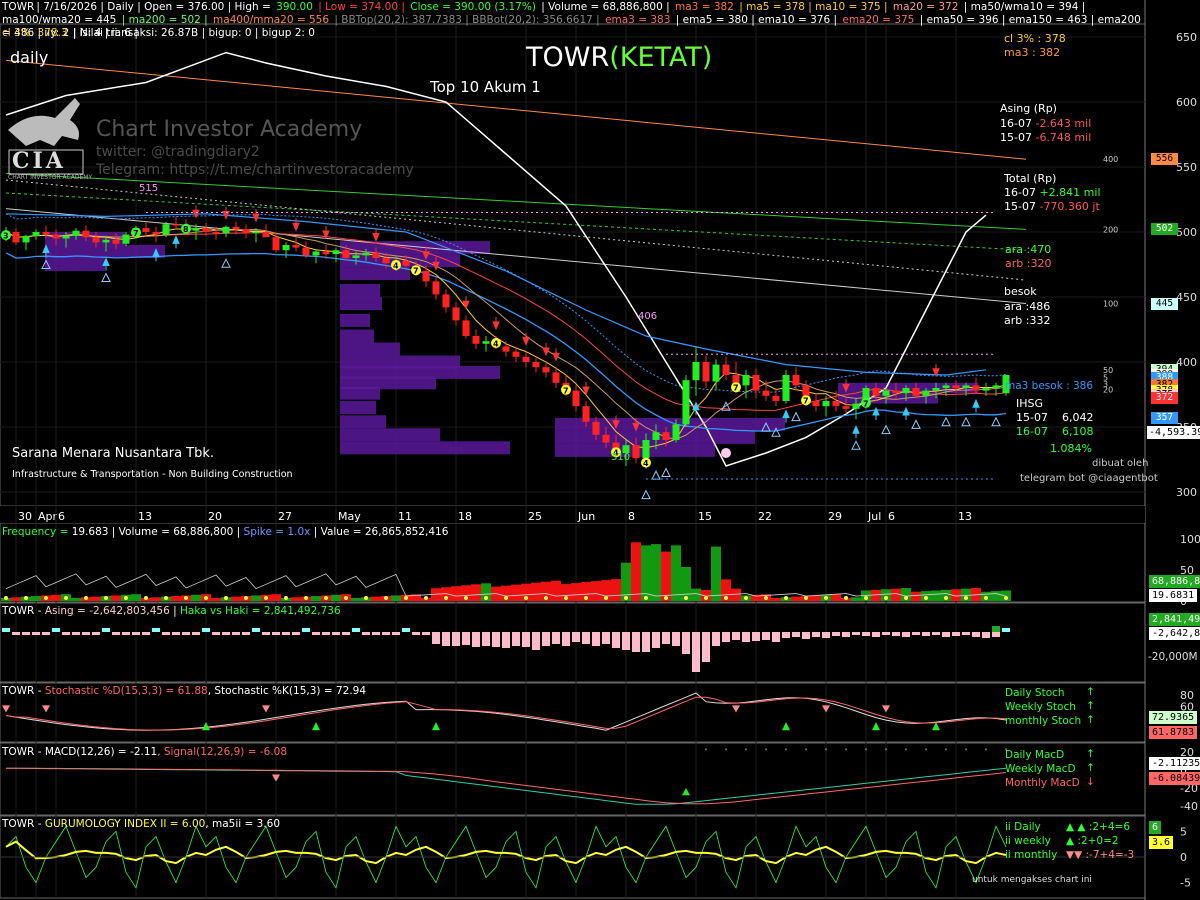  I want to click on company-name: Sarana Menara Nusantara Tbk., so click(113, 453).